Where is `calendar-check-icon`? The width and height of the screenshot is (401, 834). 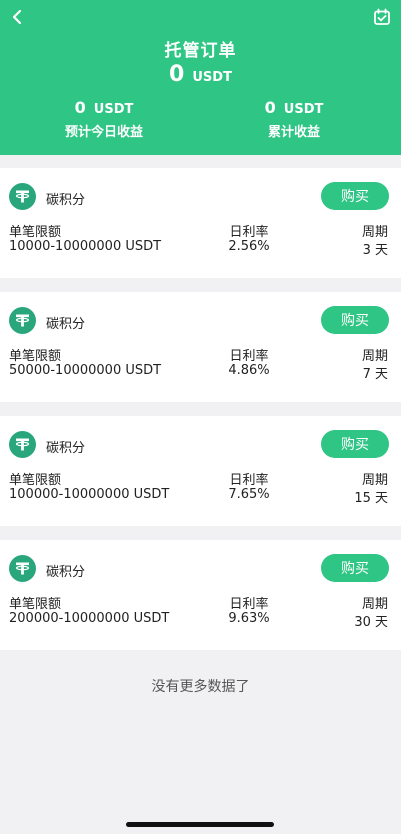 calendar-check-icon is located at coordinates (382, 16).